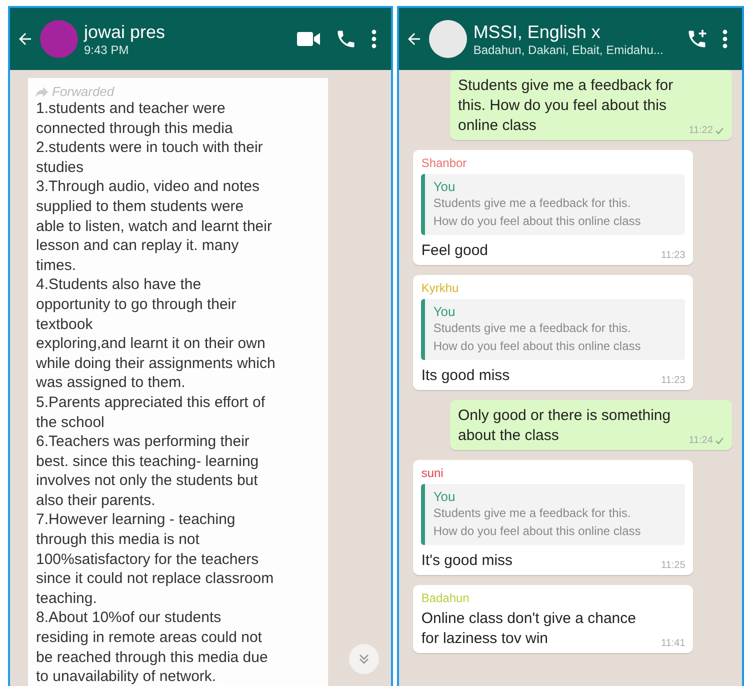 The width and height of the screenshot is (744, 686). What do you see at coordinates (566, 106) in the screenshot?
I see `message-text: Students give me a feedback for this. How do you feel about this online class` at bounding box center [566, 106].